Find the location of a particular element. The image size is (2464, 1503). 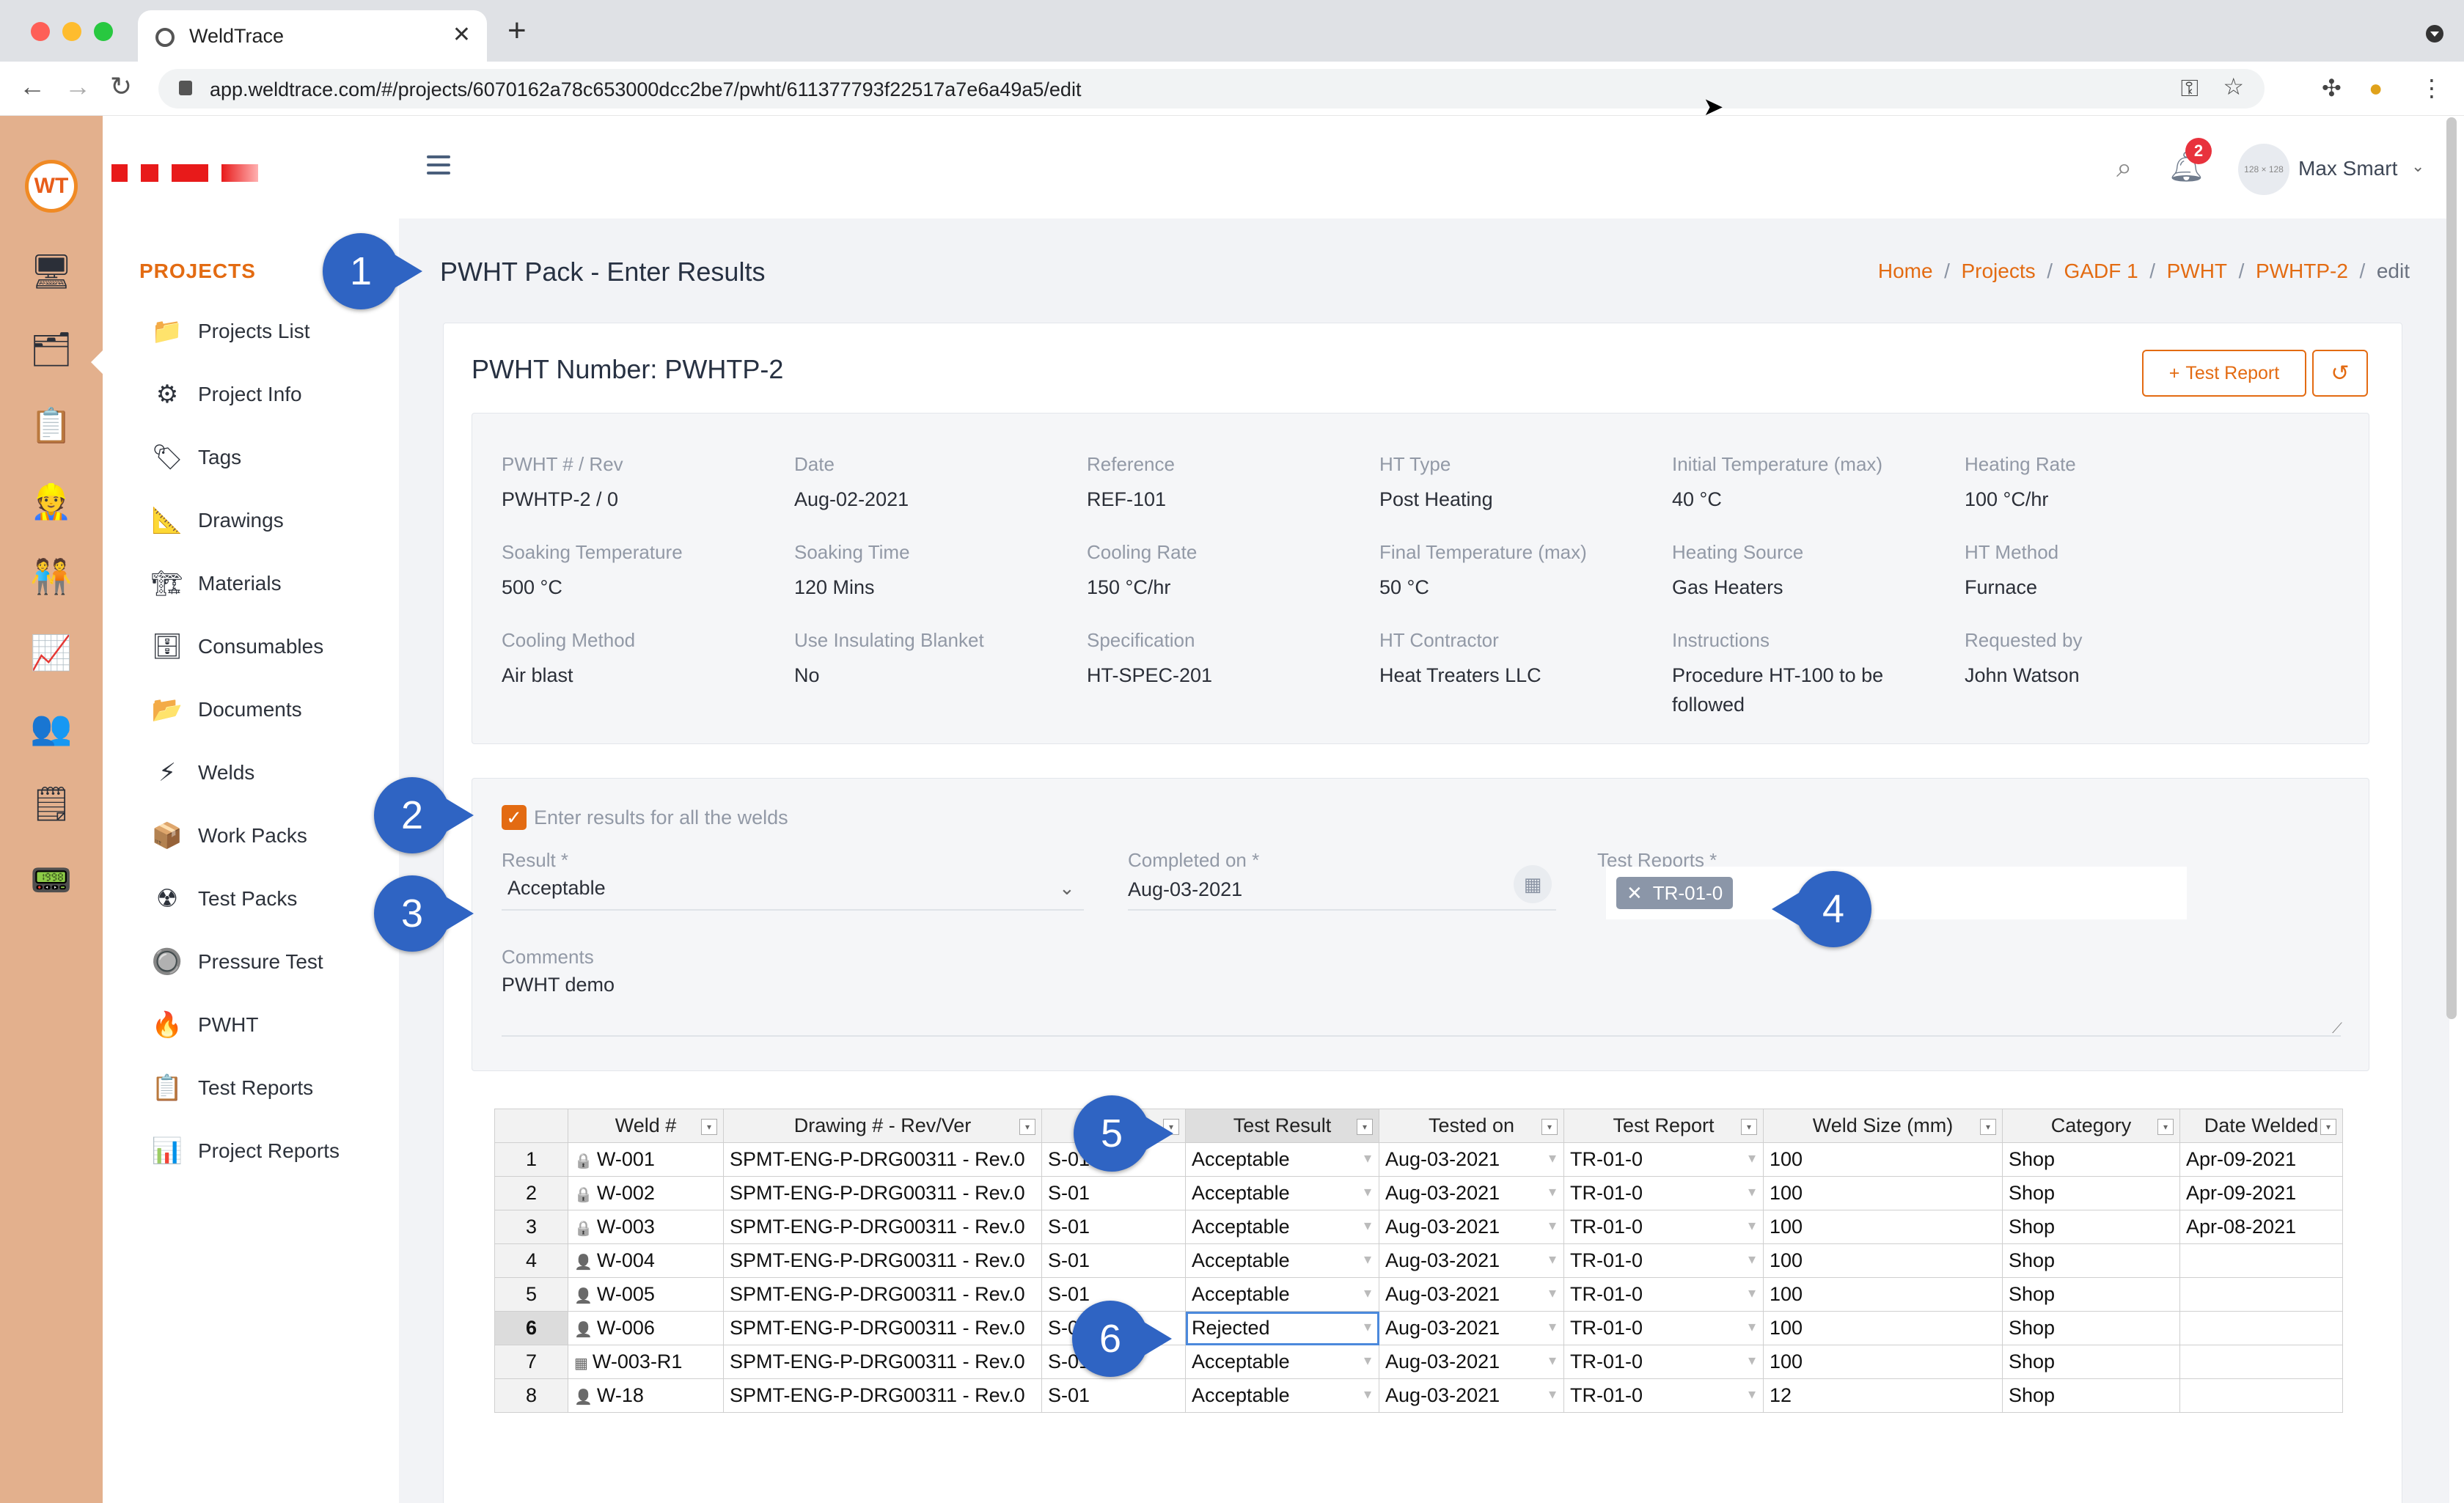

sidebar-item-pressure-test: 🔘 Pressure Test is located at coordinates (237, 962).